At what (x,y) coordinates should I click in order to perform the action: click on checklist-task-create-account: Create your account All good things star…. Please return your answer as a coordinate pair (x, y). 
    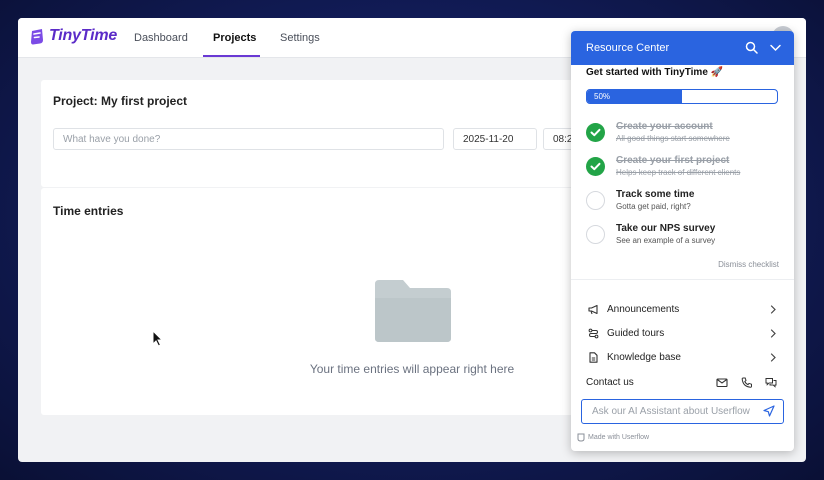
    Looking at the image, I should click on (683, 135).